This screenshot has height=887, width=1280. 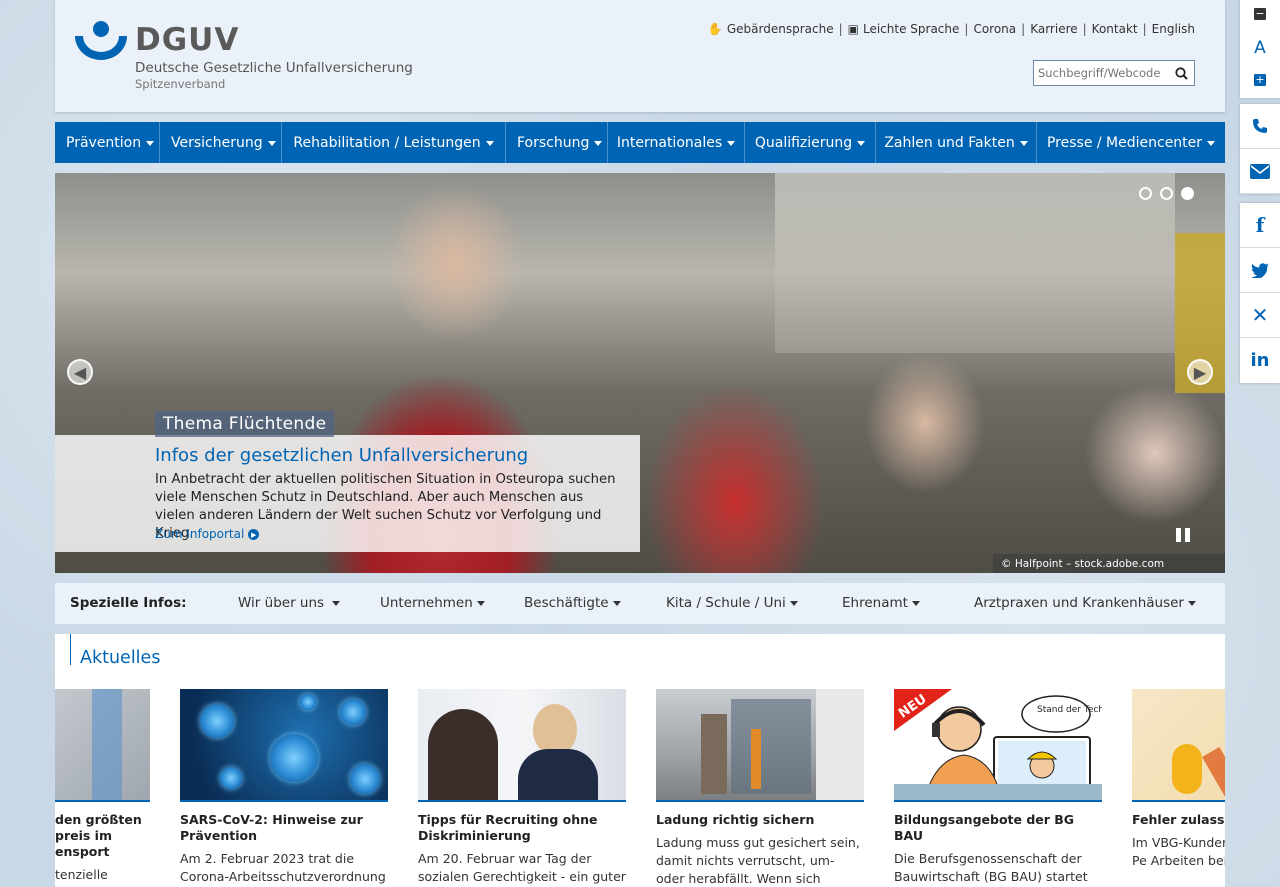 I want to click on slider-next-button: ▶, so click(x=1200, y=372).